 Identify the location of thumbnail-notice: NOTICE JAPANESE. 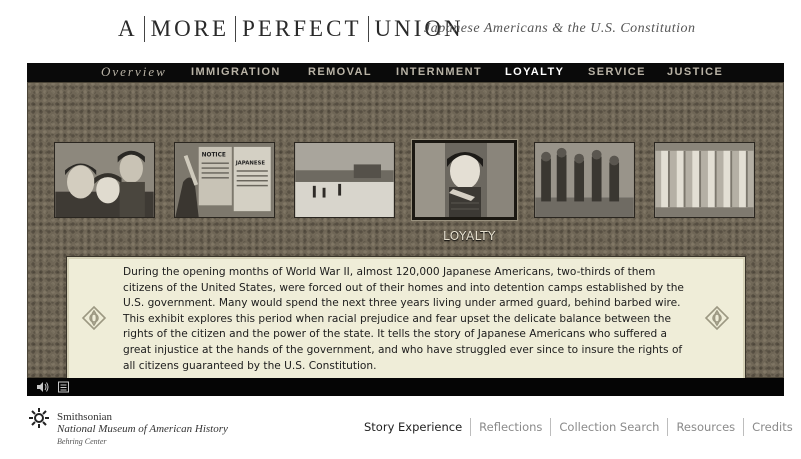
(224, 180).